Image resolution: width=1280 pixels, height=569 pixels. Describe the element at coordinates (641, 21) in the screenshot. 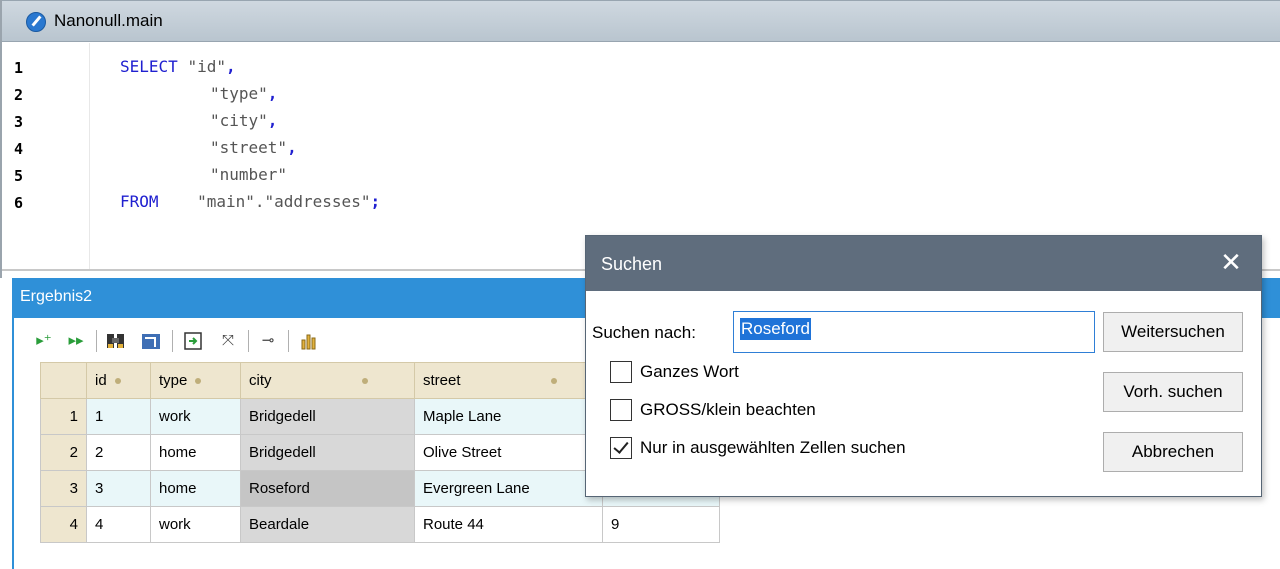

I see `editor-title-bar: Nanonull.main` at that location.